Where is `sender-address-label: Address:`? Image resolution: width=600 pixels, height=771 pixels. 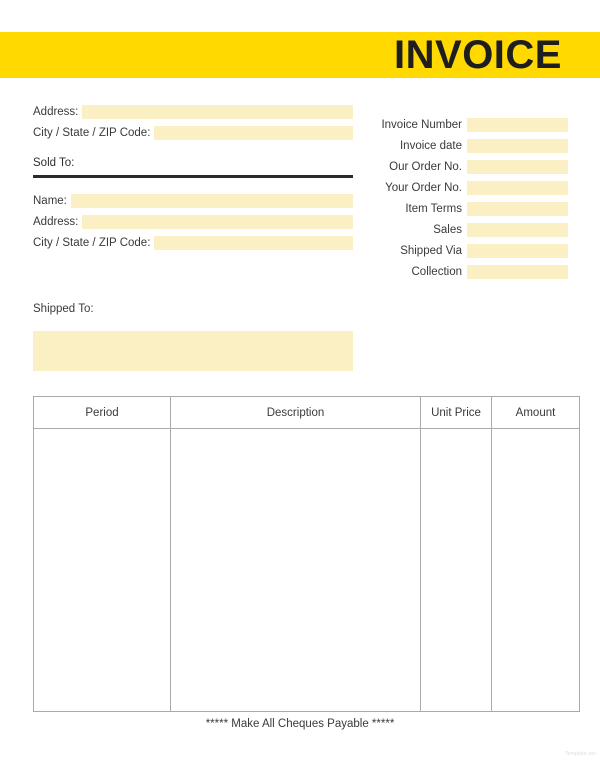 sender-address-label: Address: is located at coordinates (56, 112).